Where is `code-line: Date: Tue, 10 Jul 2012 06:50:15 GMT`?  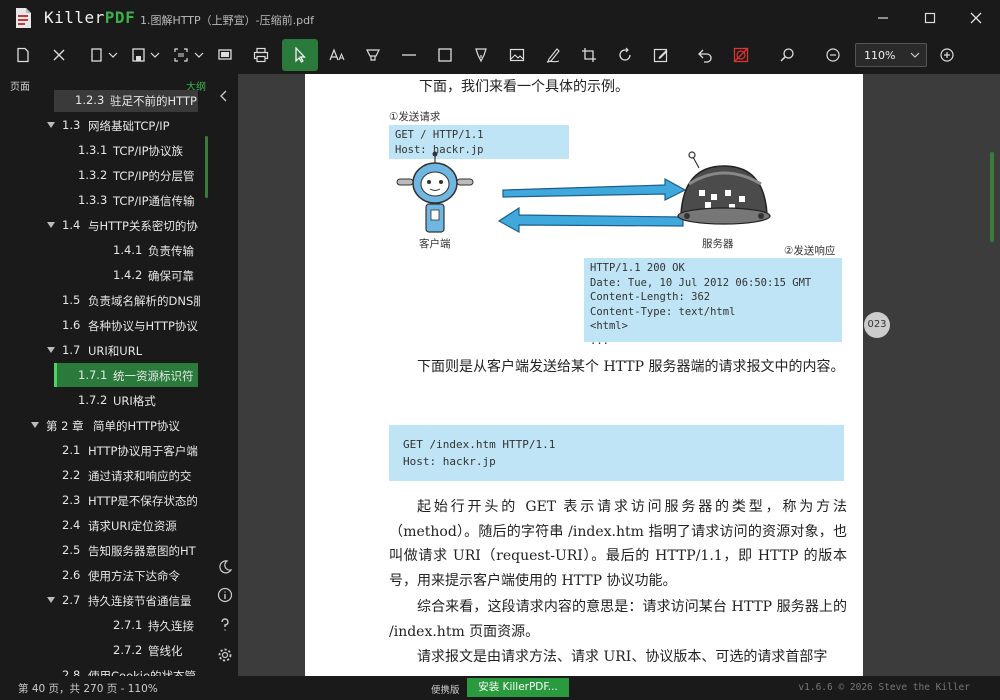 code-line: Date: Tue, 10 Jul 2012 06:50:15 GMT is located at coordinates (701, 282).